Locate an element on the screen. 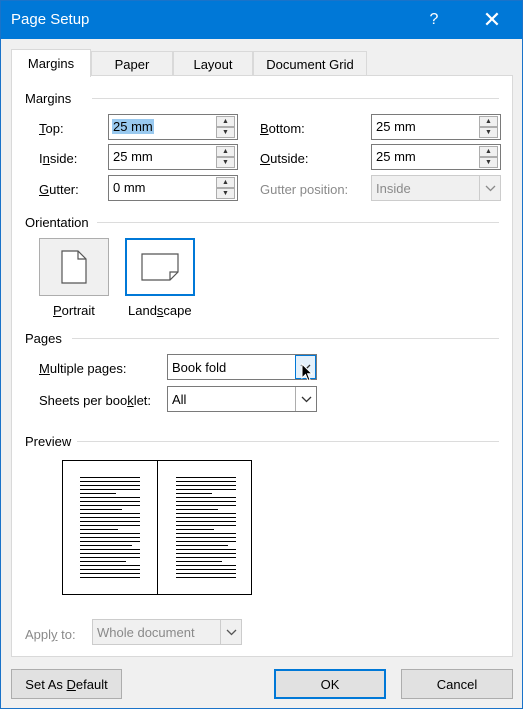 This screenshot has width=523, height=709. sheets-per-booklet-label: Sheets per booklet: is located at coordinates (95, 400).